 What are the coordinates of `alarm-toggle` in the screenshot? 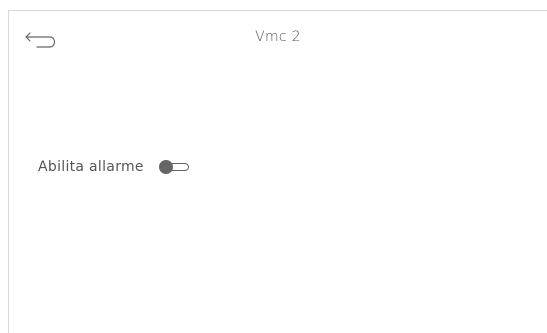 It's located at (174, 167).